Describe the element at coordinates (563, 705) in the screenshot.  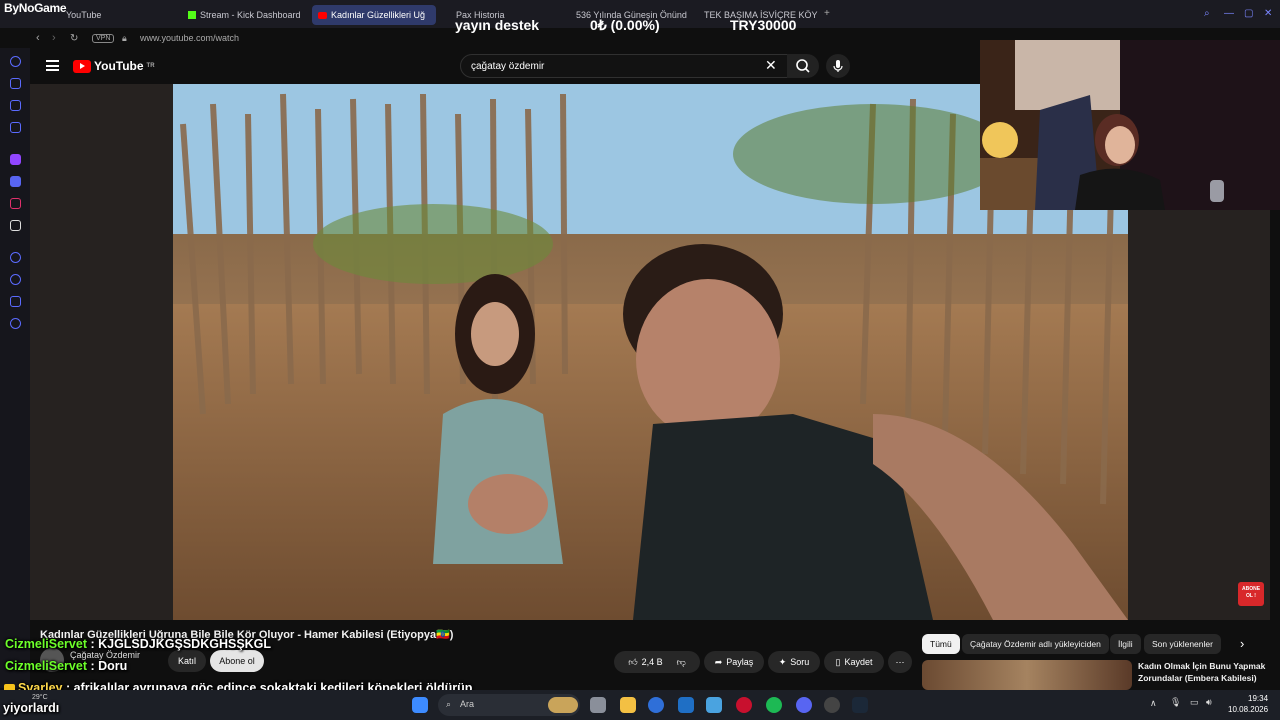
I see `search-highlight-icon` at that location.